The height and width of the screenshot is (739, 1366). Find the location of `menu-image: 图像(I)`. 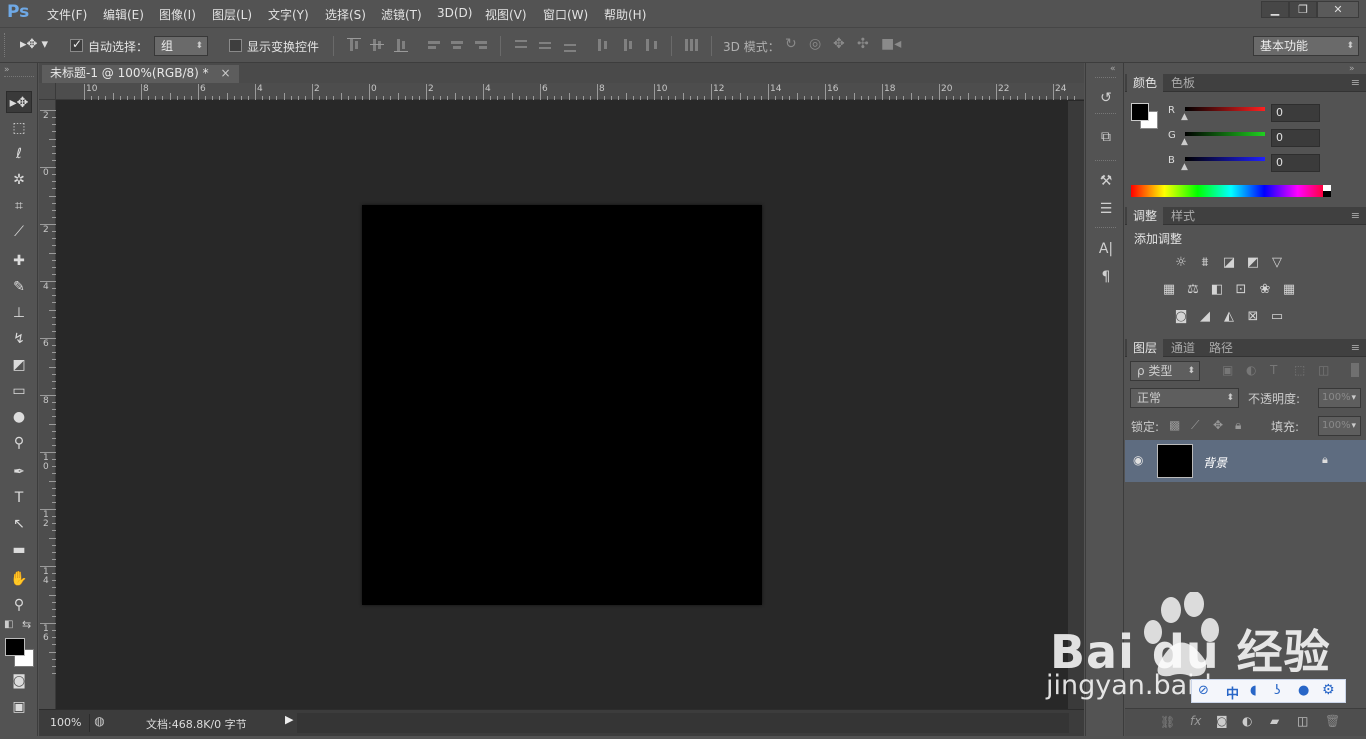

menu-image: 图像(I) is located at coordinates (177, 14).